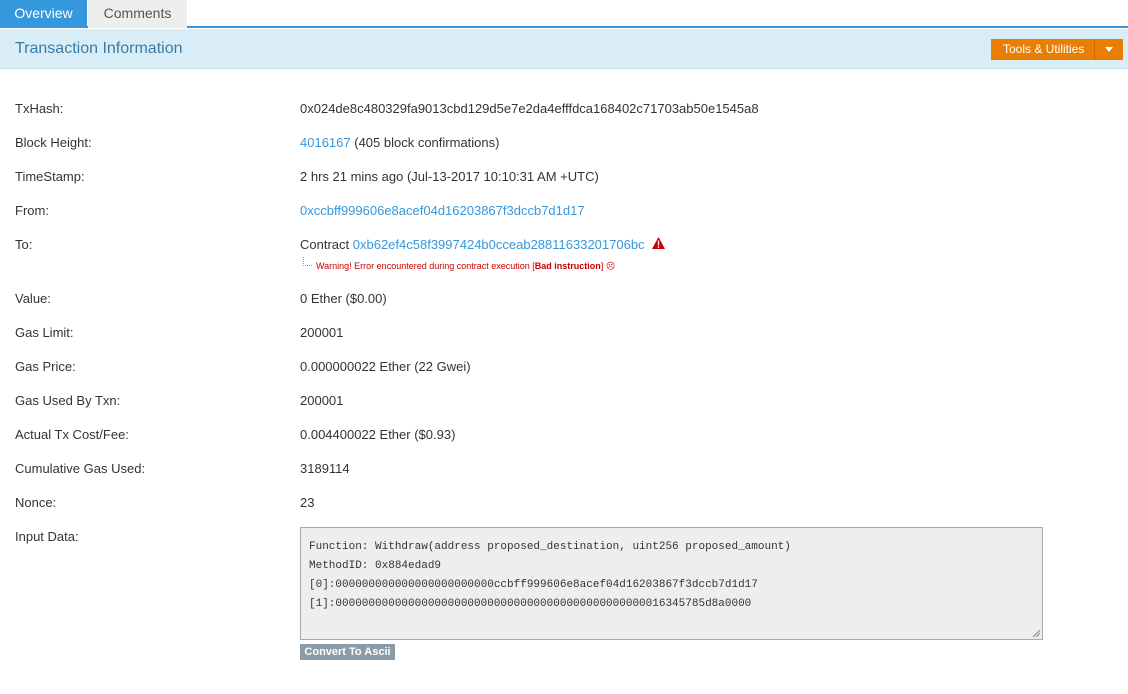 The image size is (1128, 694). Describe the element at coordinates (47, 536) in the screenshot. I see `input-data-label: Input Data:` at that location.